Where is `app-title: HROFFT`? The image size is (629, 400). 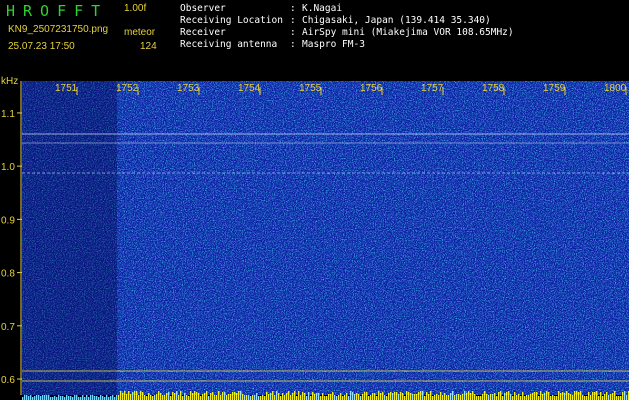 app-title: HROFFT is located at coordinates (57, 11).